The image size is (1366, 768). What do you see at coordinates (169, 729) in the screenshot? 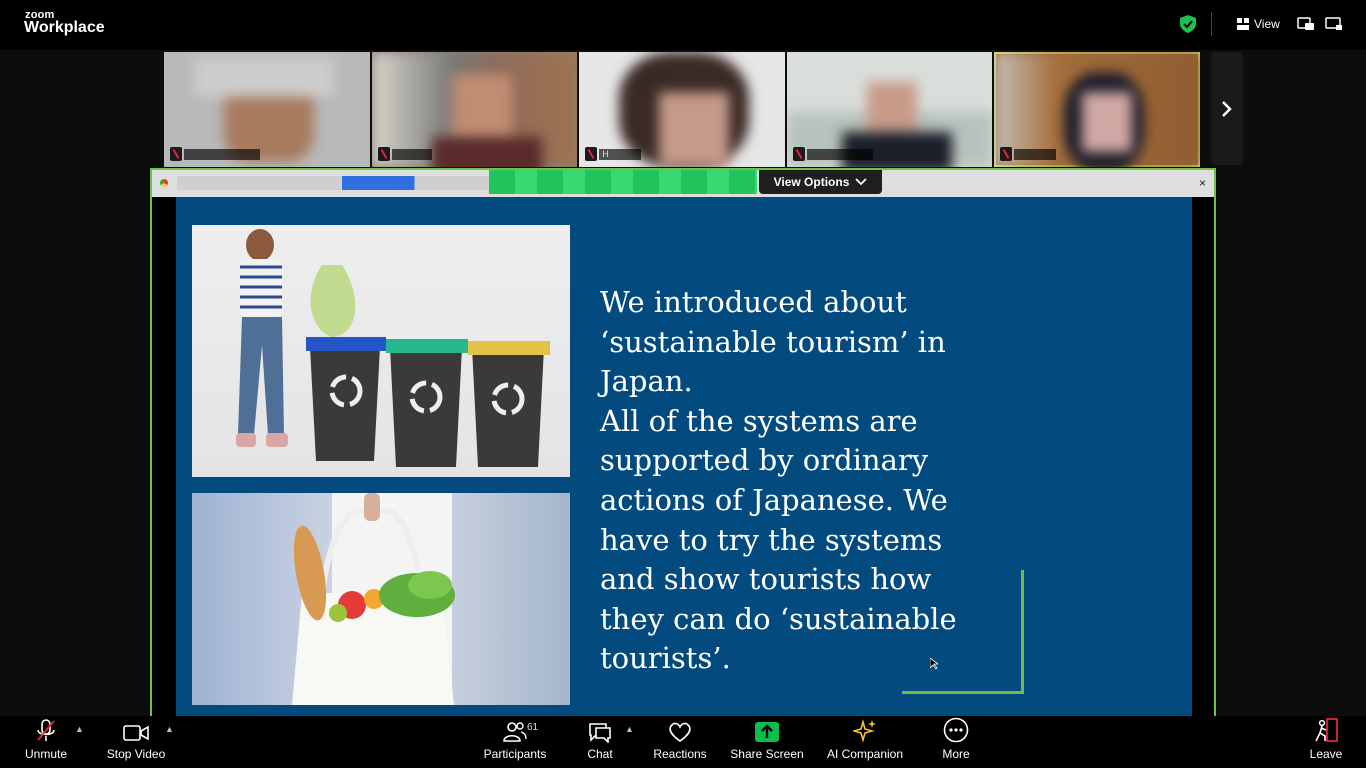
I see `video-options-caret: ▲` at bounding box center [169, 729].